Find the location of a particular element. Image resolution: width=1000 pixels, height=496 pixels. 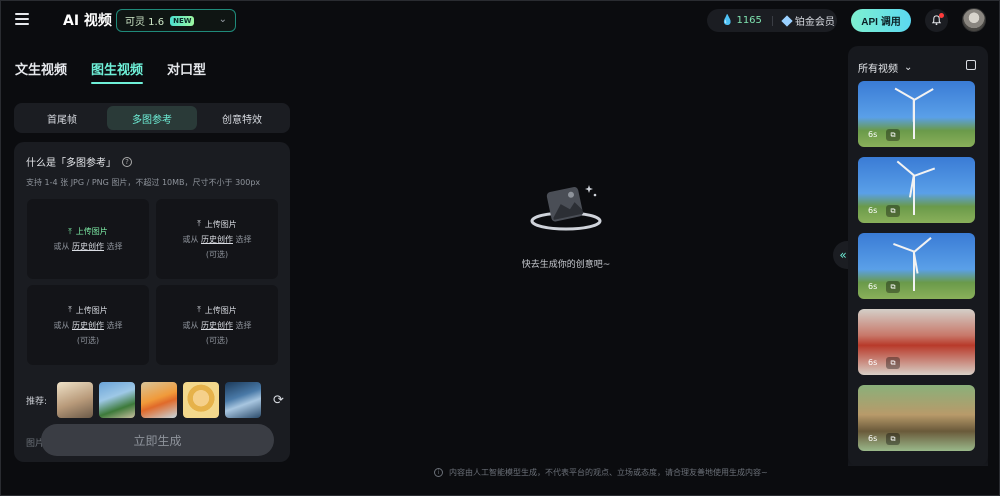

info-icon: i is located at coordinates (438, 472).